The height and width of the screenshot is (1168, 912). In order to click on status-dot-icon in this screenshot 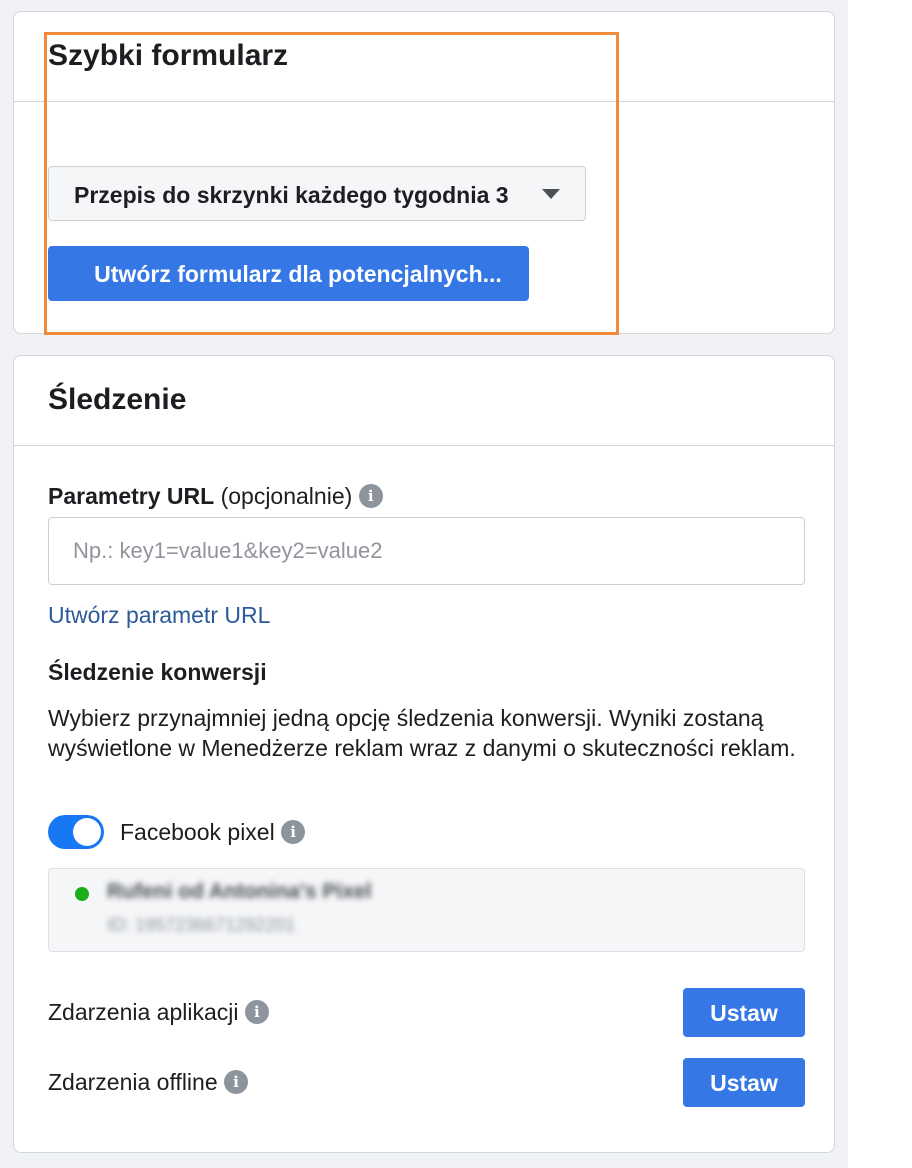, I will do `click(82, 894)`.